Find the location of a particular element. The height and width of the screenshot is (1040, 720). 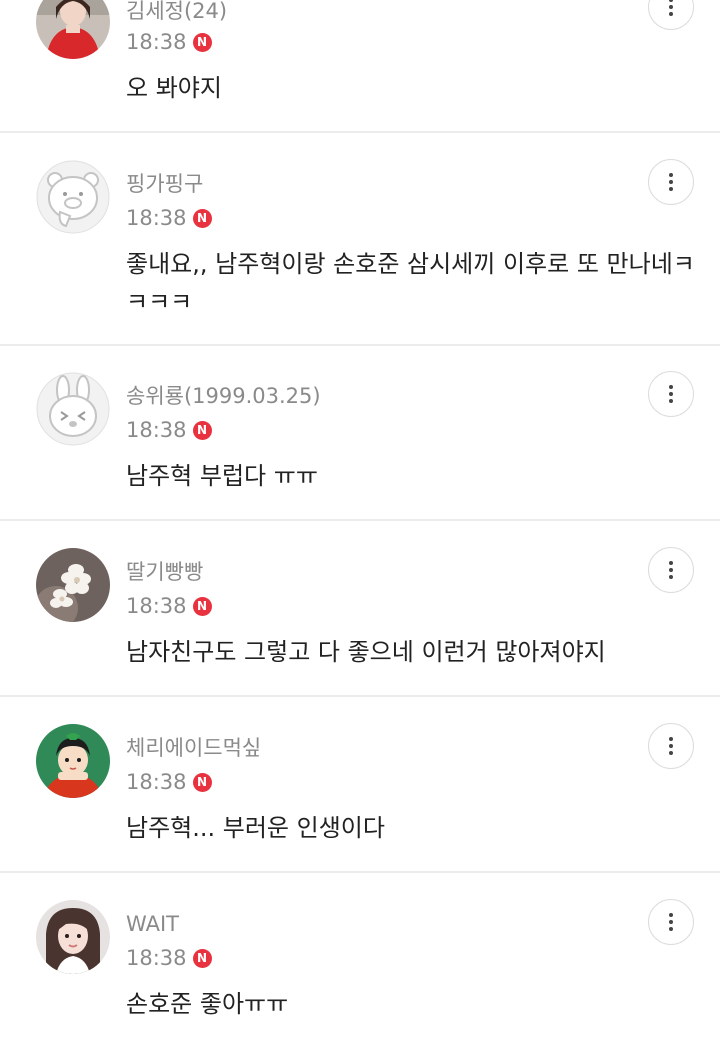

comment-author: 딸기빵빵 is located at coordinates (164, 572).